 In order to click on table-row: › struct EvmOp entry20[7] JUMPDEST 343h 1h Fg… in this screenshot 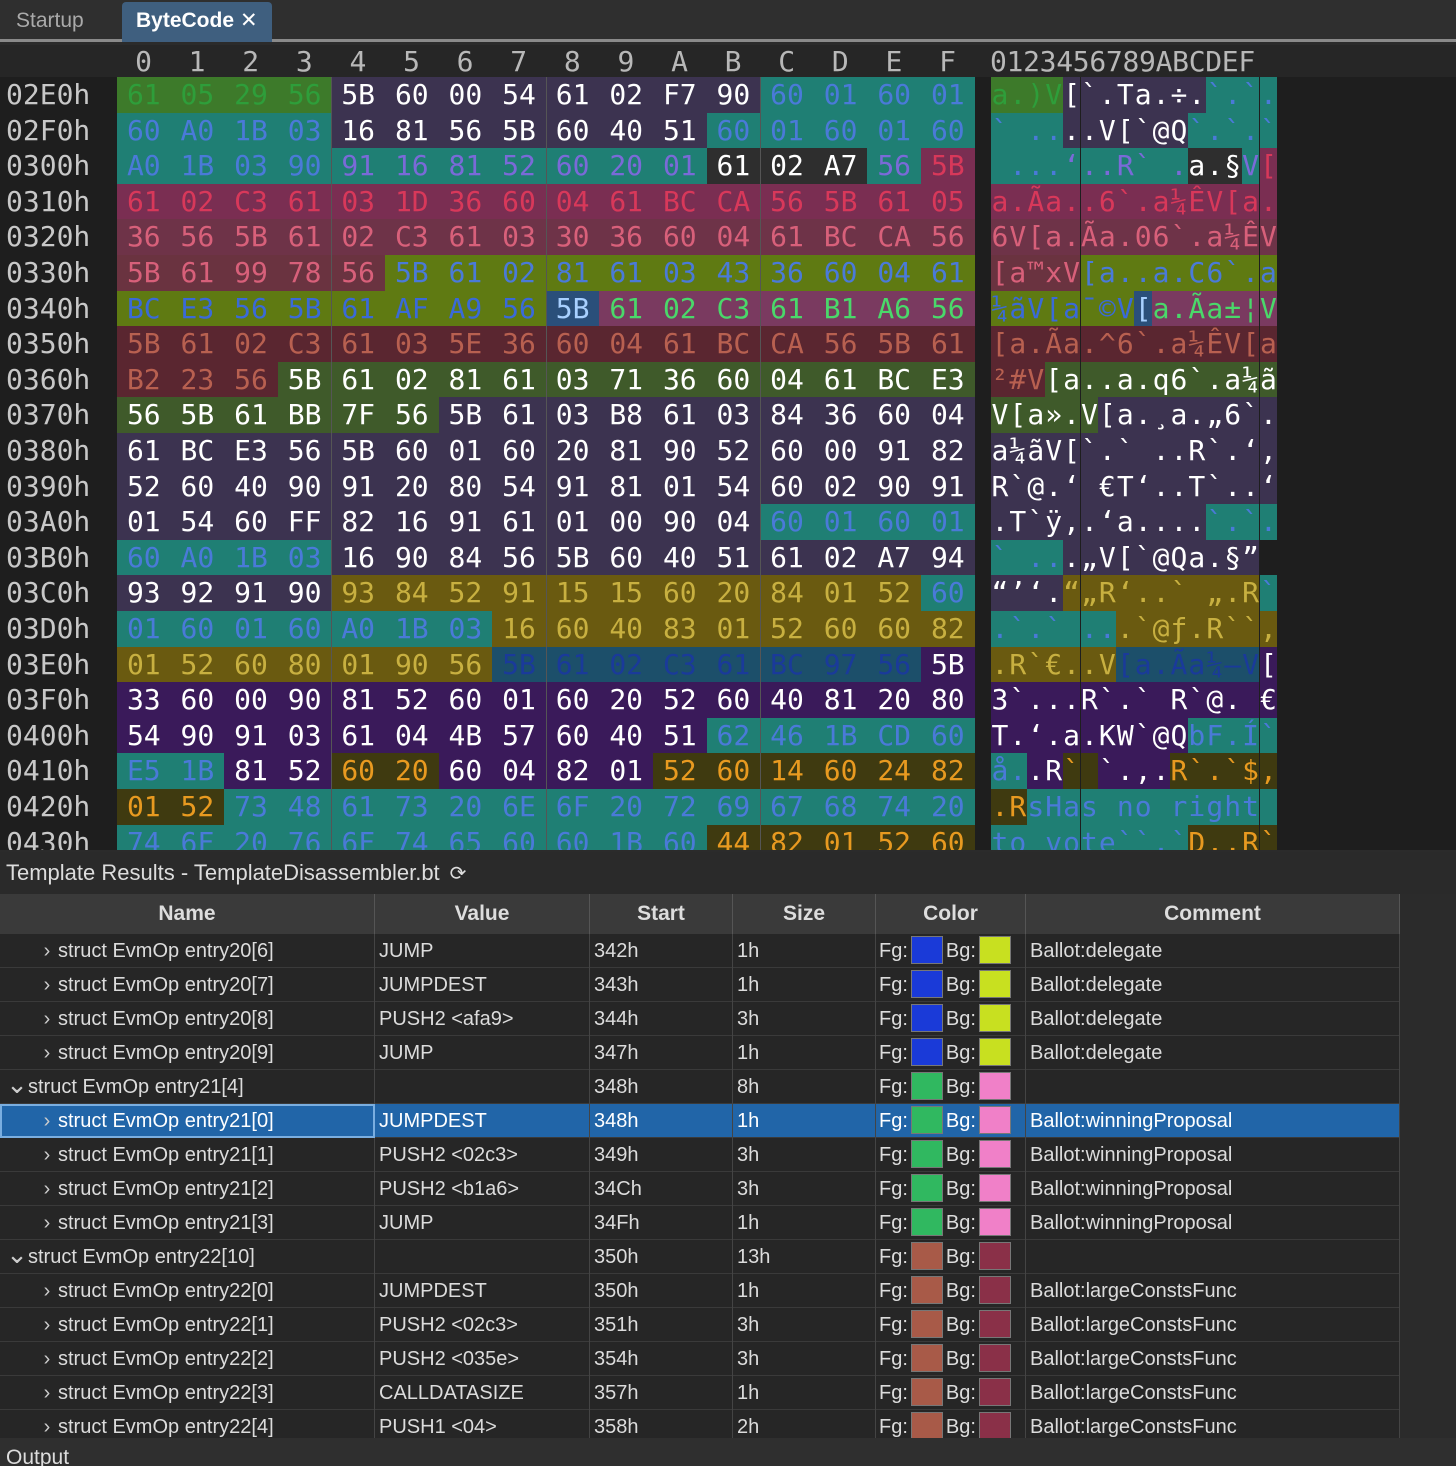, I will do `click(700, 985)`.